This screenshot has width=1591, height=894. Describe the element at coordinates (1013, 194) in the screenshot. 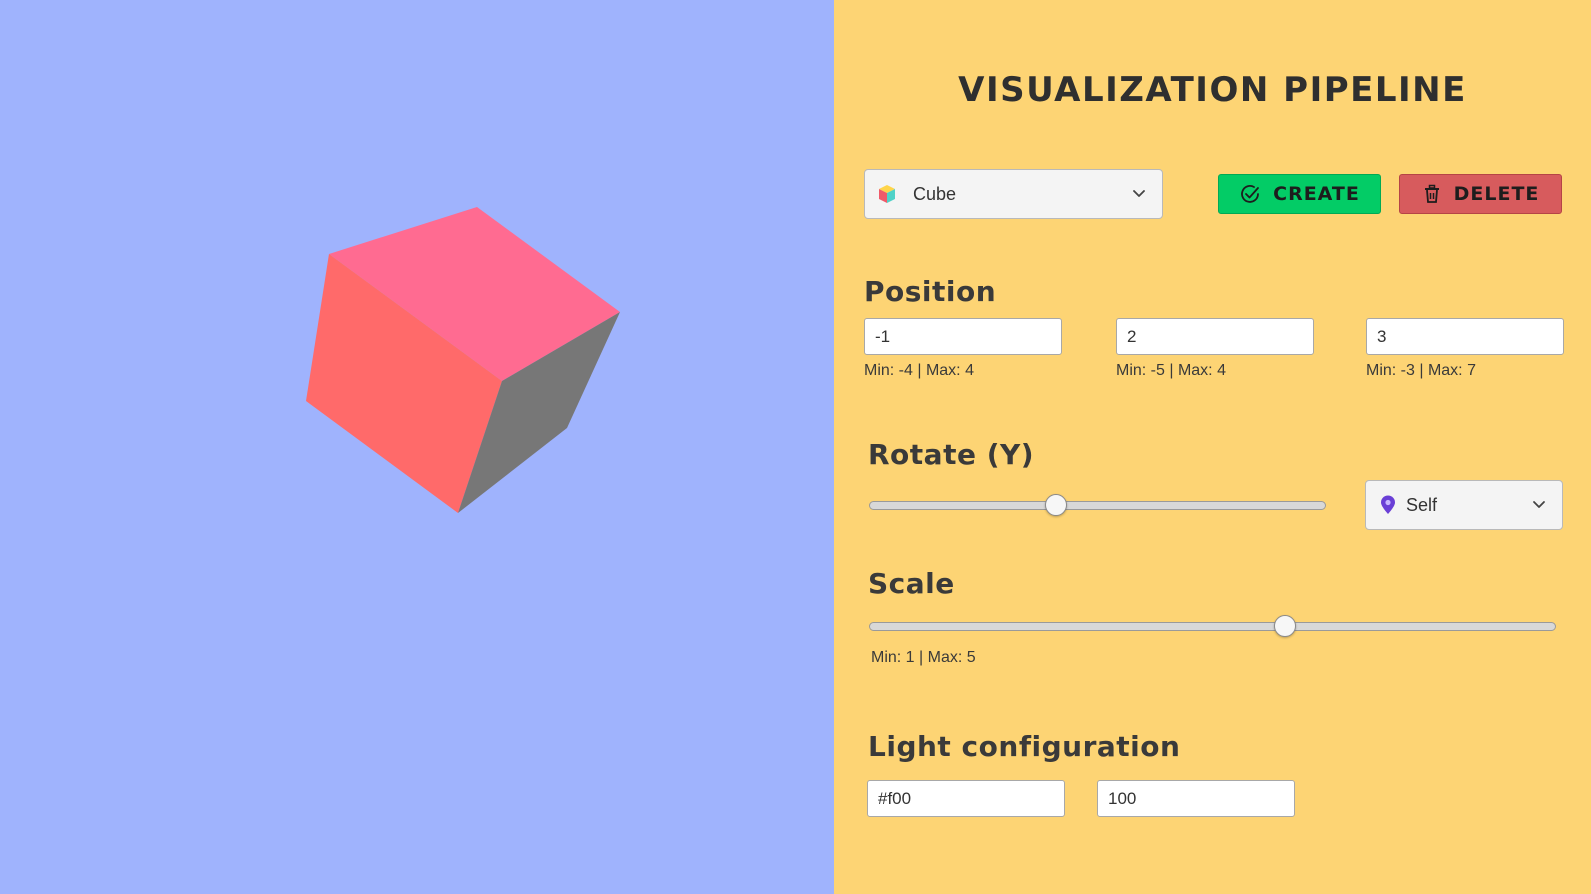

I see `shape-select: Cube` at that location.